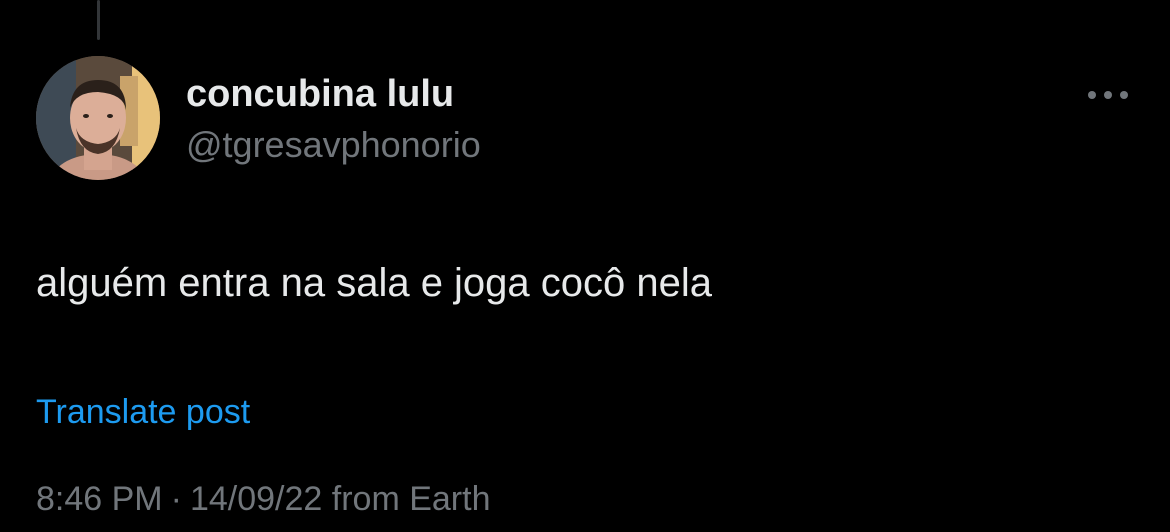 The height and width of the screenshot is (532, 1170). I want to click on author-handle: @tgresavphonorio, so click(333, 145).